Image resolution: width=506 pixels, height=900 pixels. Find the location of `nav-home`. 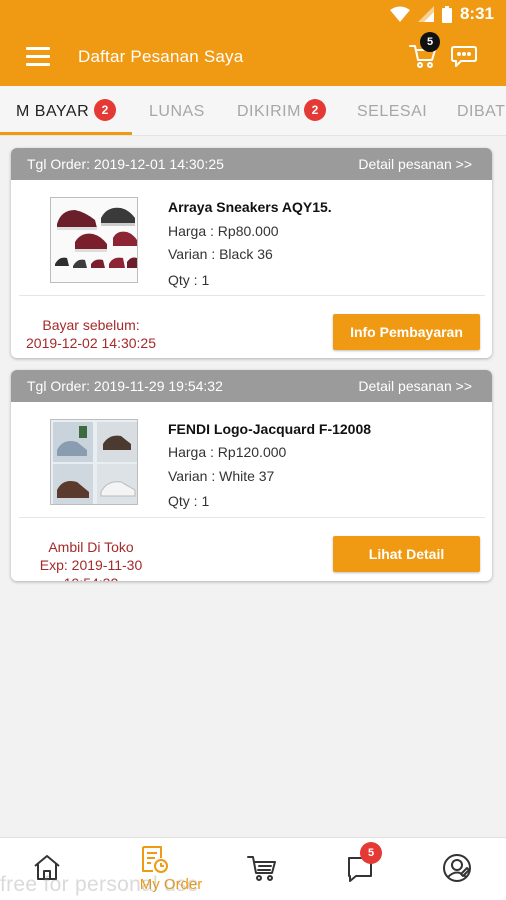

nav-home is located at coordinates (47, 869).